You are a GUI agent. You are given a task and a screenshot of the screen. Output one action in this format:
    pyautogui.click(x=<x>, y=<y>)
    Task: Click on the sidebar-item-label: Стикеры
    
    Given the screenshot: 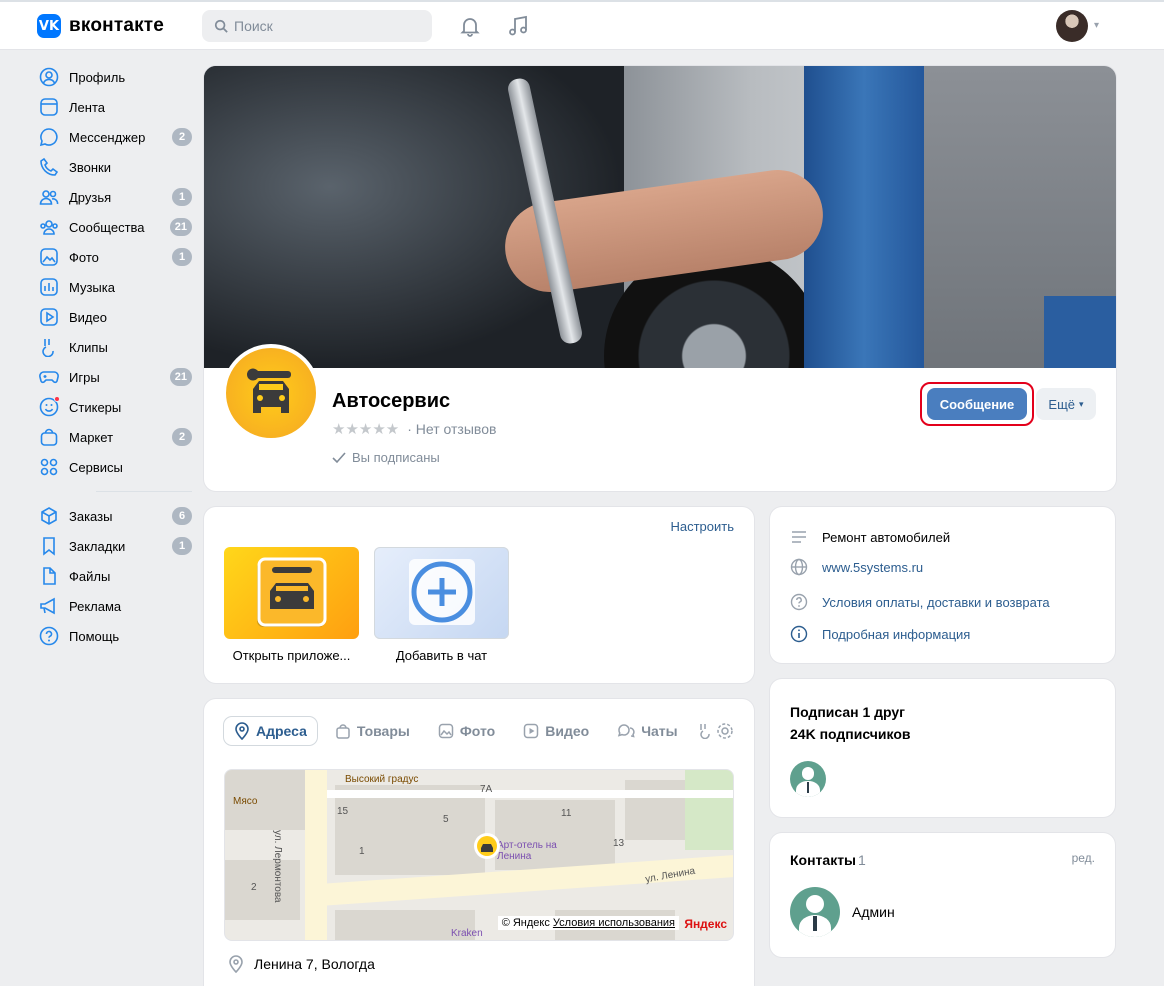 What is the action you would take?
    pyautogui.click(x=95, y=407)
    